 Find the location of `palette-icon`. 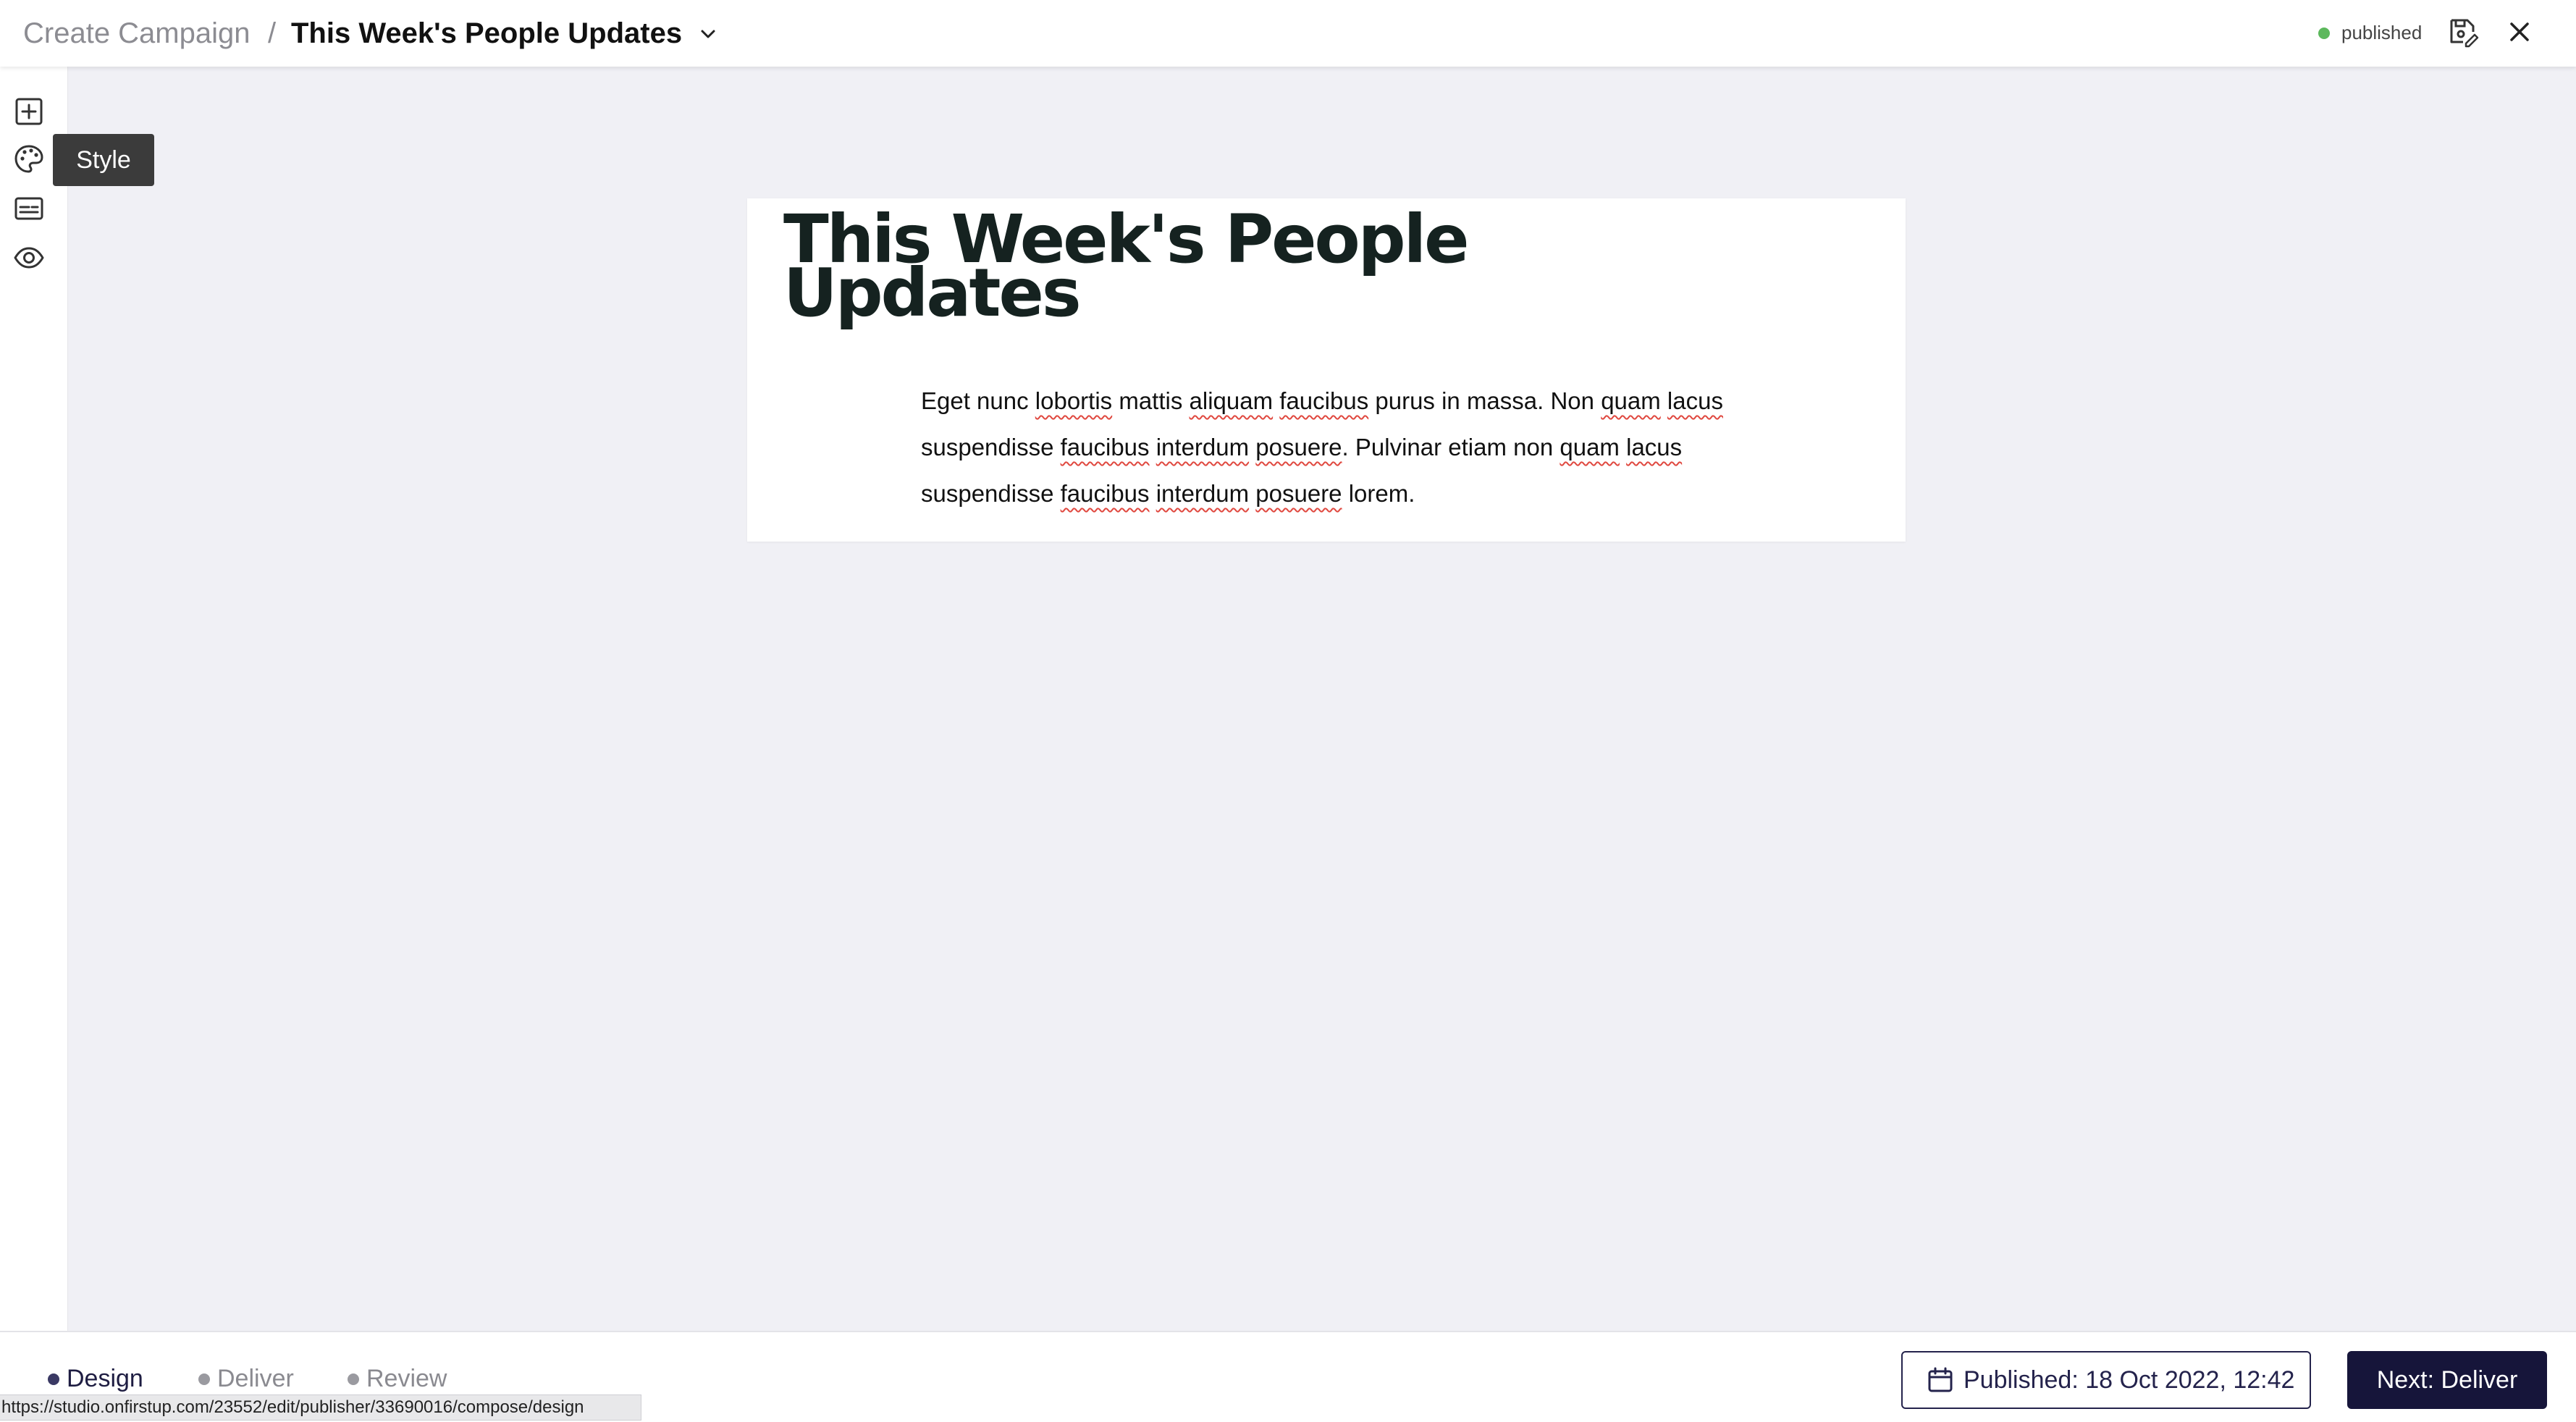

palette-icon is located at coordinates (29, 159).